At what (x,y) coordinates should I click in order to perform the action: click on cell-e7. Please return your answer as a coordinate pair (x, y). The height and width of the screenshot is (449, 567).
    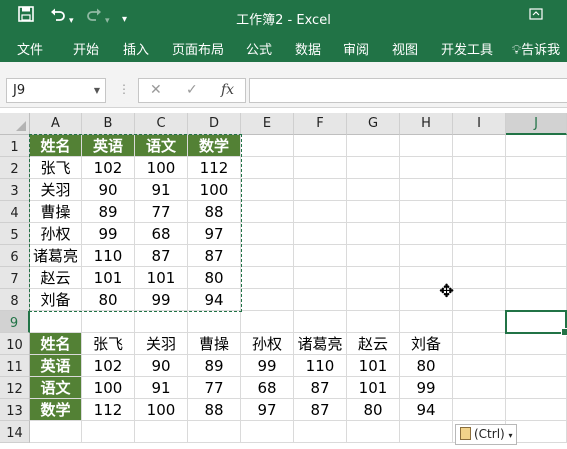
    Looking at the image, I should click on (267, 278).